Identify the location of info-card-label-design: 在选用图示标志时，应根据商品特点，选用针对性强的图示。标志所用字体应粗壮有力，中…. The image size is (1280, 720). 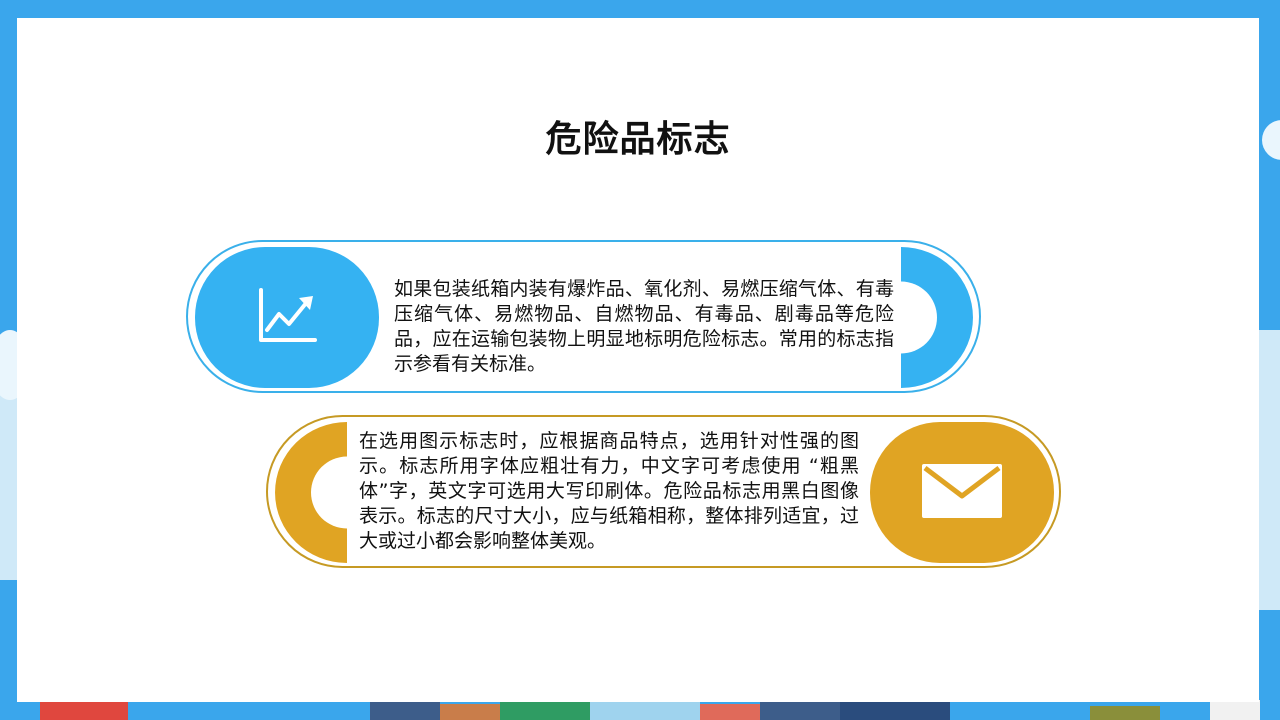
(663, 491).